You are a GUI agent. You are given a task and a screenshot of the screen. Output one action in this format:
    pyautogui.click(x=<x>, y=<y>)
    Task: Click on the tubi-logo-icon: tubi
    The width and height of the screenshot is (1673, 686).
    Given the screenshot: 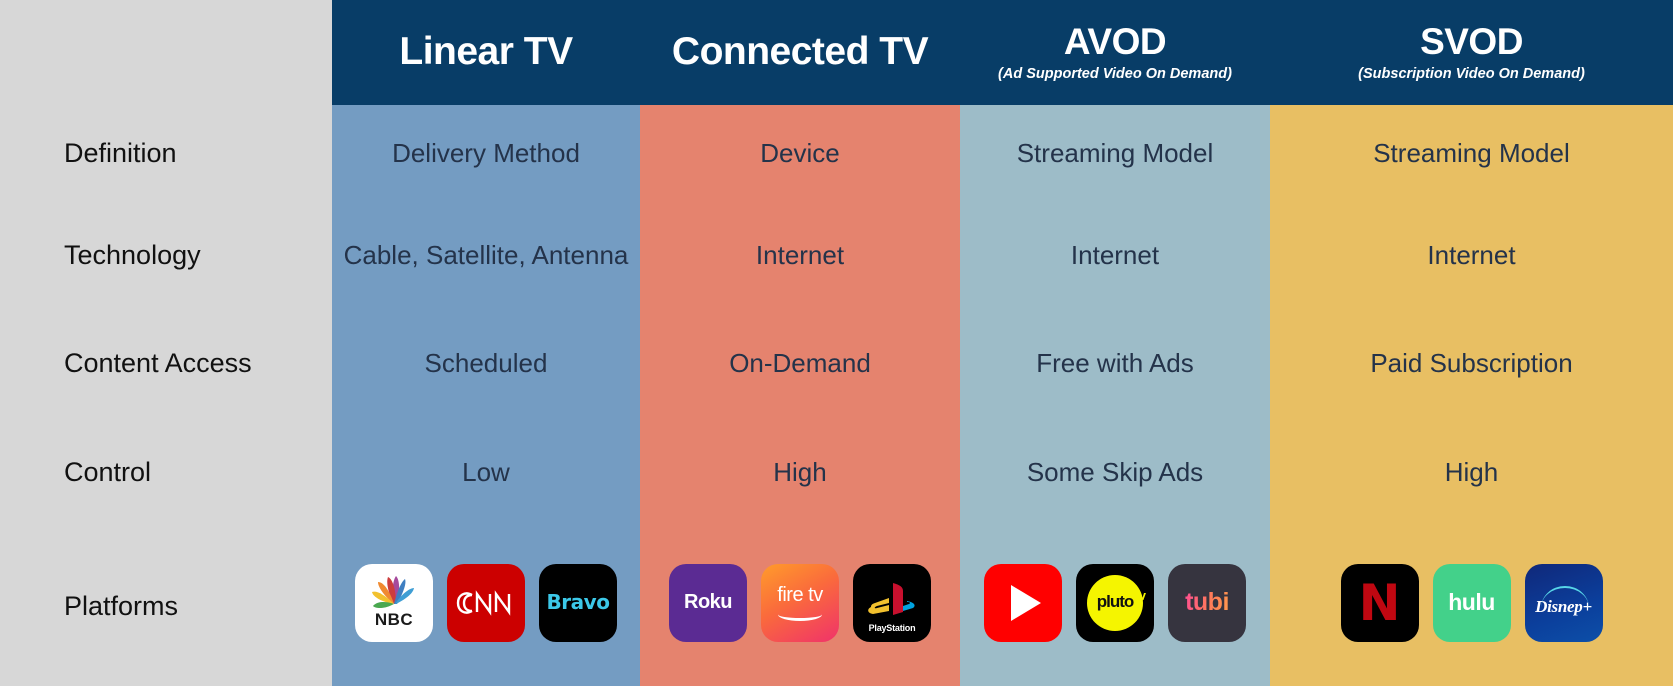 What is the action you would take?
    pyautogui.click(x=1207, y=602)
    